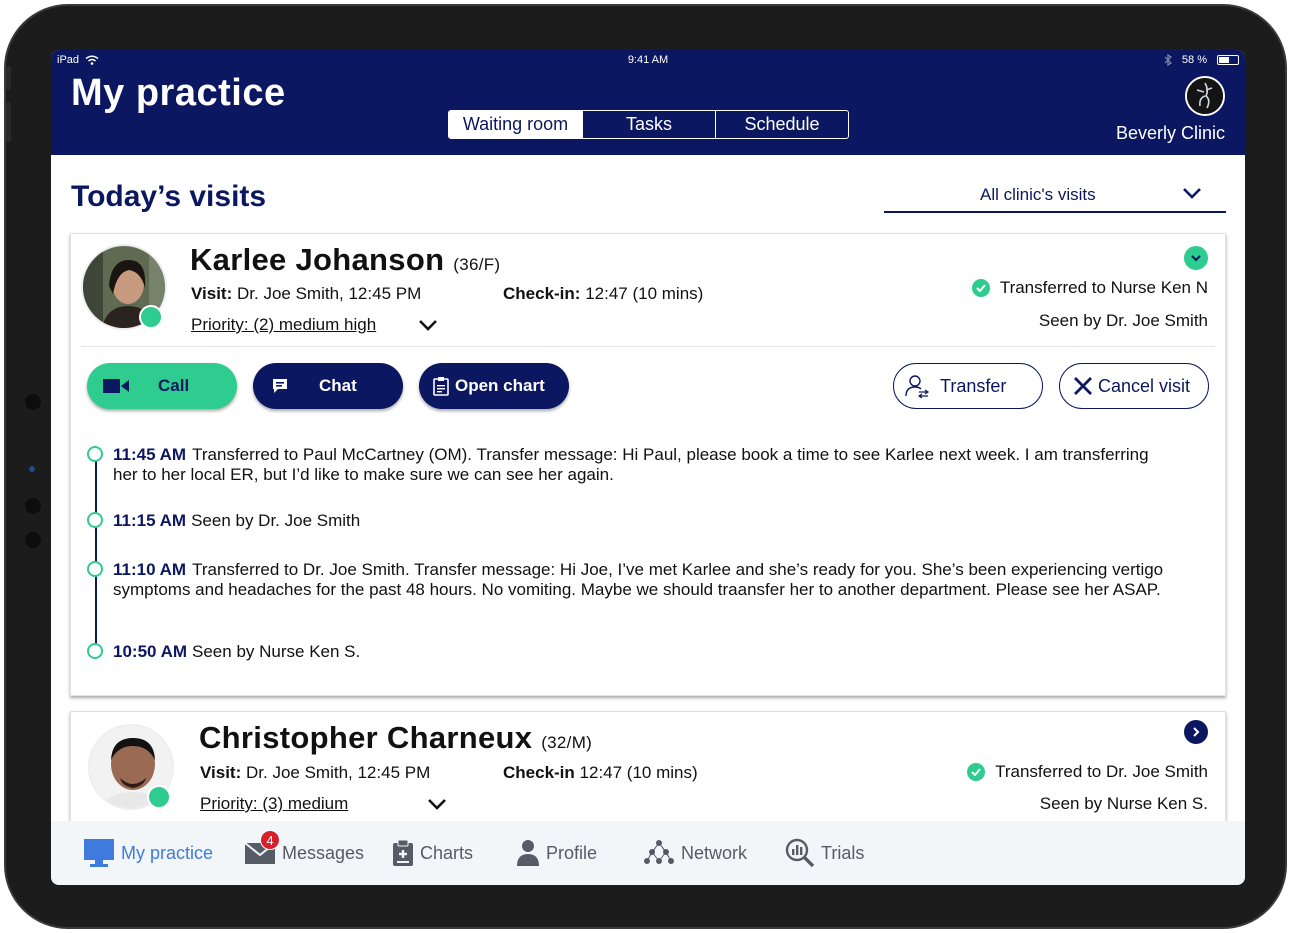  Describe the element at coordinates (1228, 60) in the screenshot. I see `battery-icon` at that location.